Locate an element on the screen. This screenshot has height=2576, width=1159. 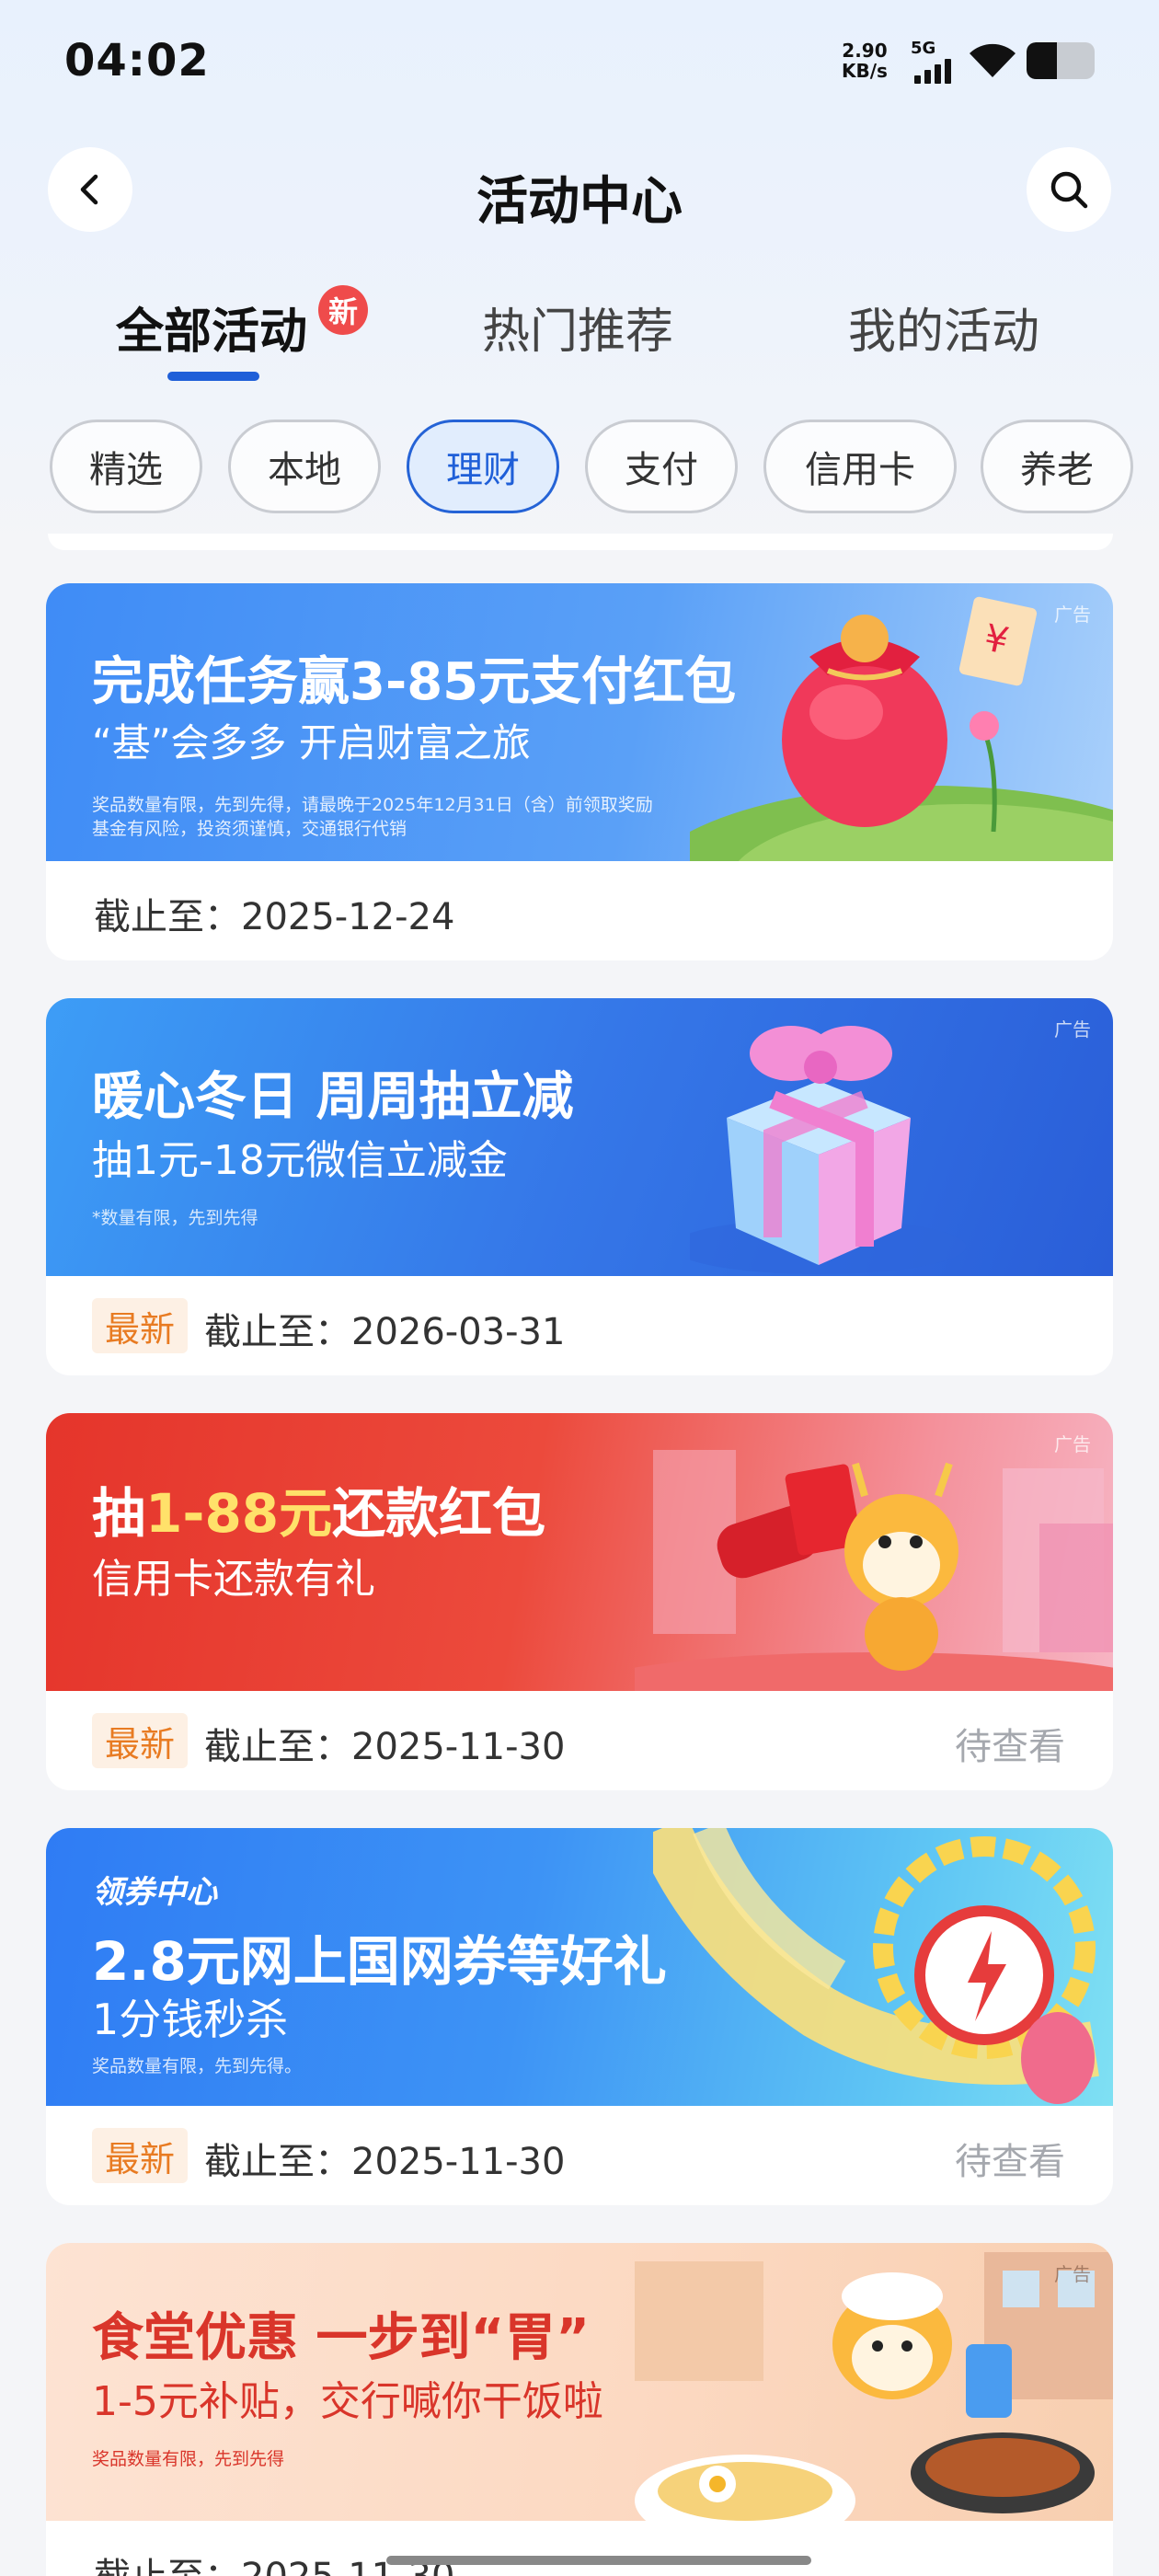
coupon-center-brand: 领券中心 is located at coordinates (154, 1892).